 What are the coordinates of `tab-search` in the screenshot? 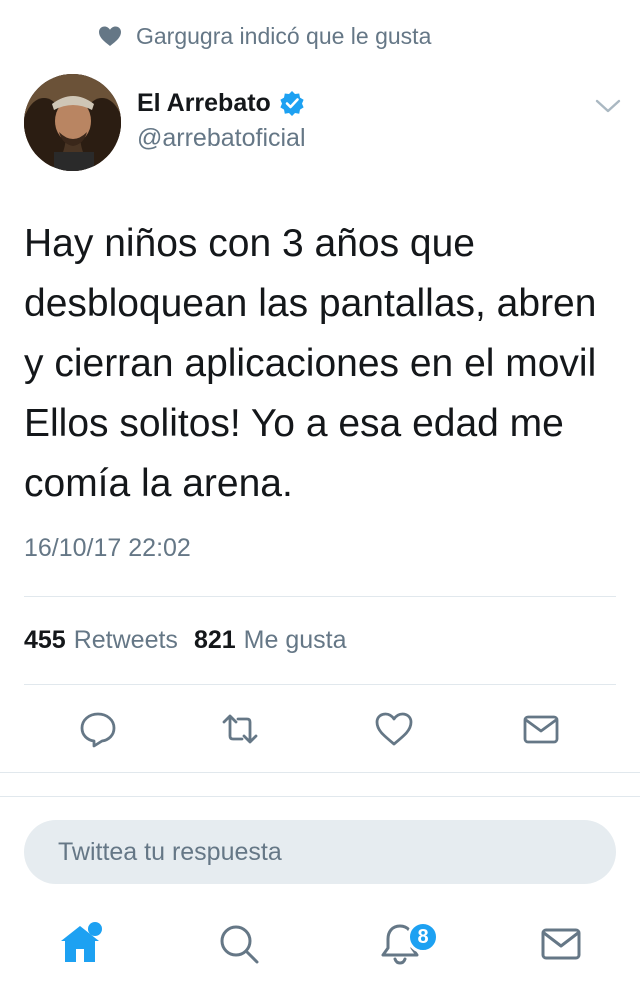 It's located at (239, 944).